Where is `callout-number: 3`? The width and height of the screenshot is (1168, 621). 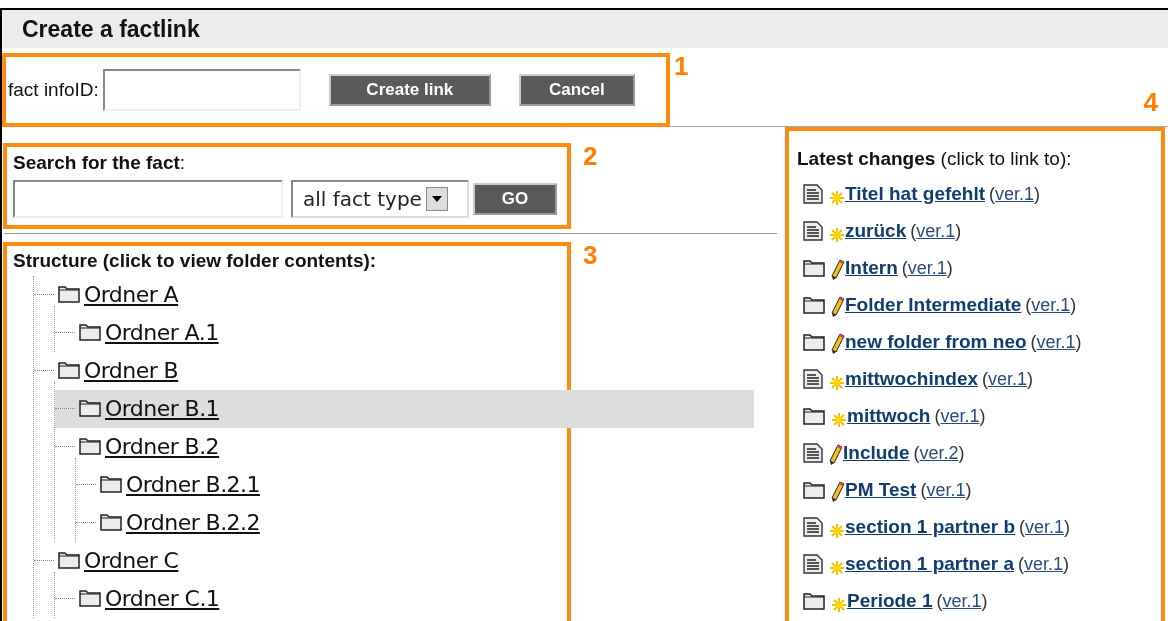 callout-number: 3 is located at coordinates (590, 255).